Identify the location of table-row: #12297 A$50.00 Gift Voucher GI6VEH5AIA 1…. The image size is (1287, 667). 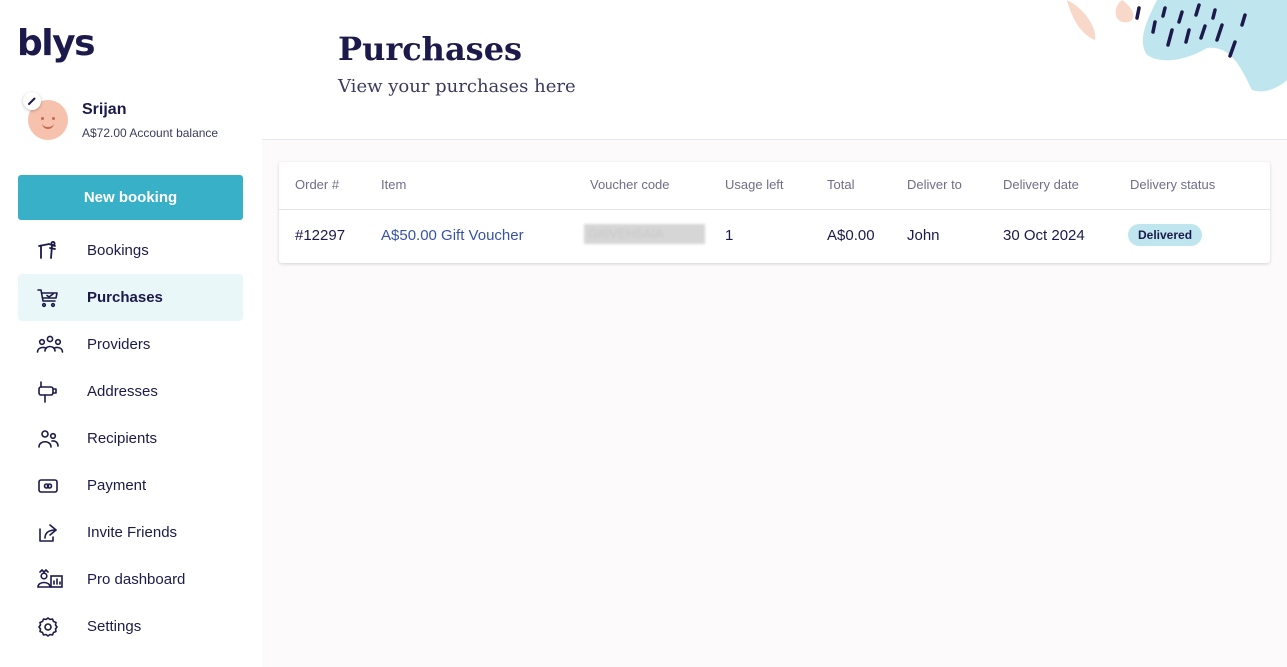
(774, 236).